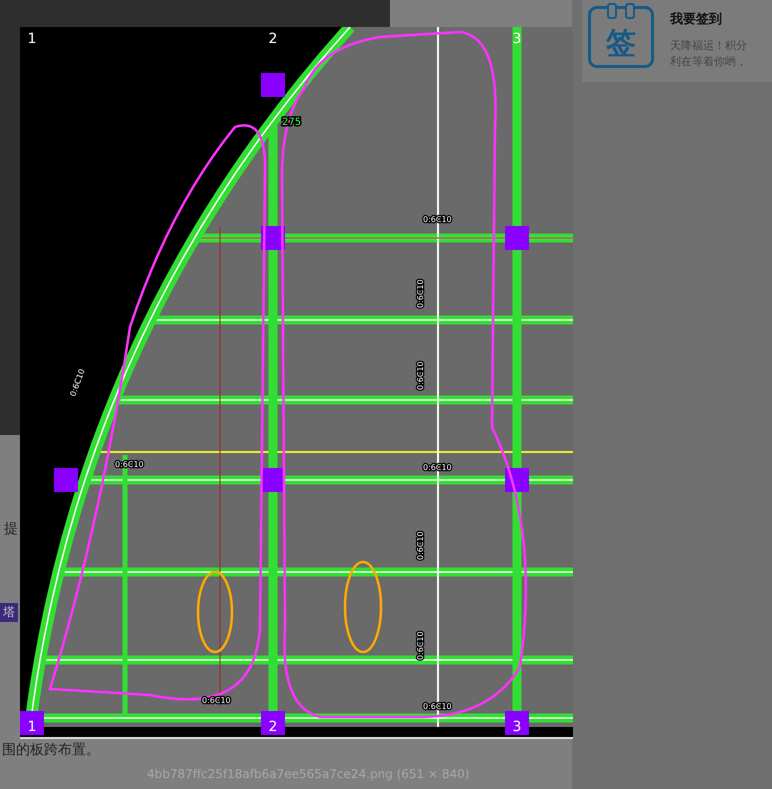  Describe the element at coordinates (11, 529) in the screenshot. I see `paragraph-text: 提` at that location.